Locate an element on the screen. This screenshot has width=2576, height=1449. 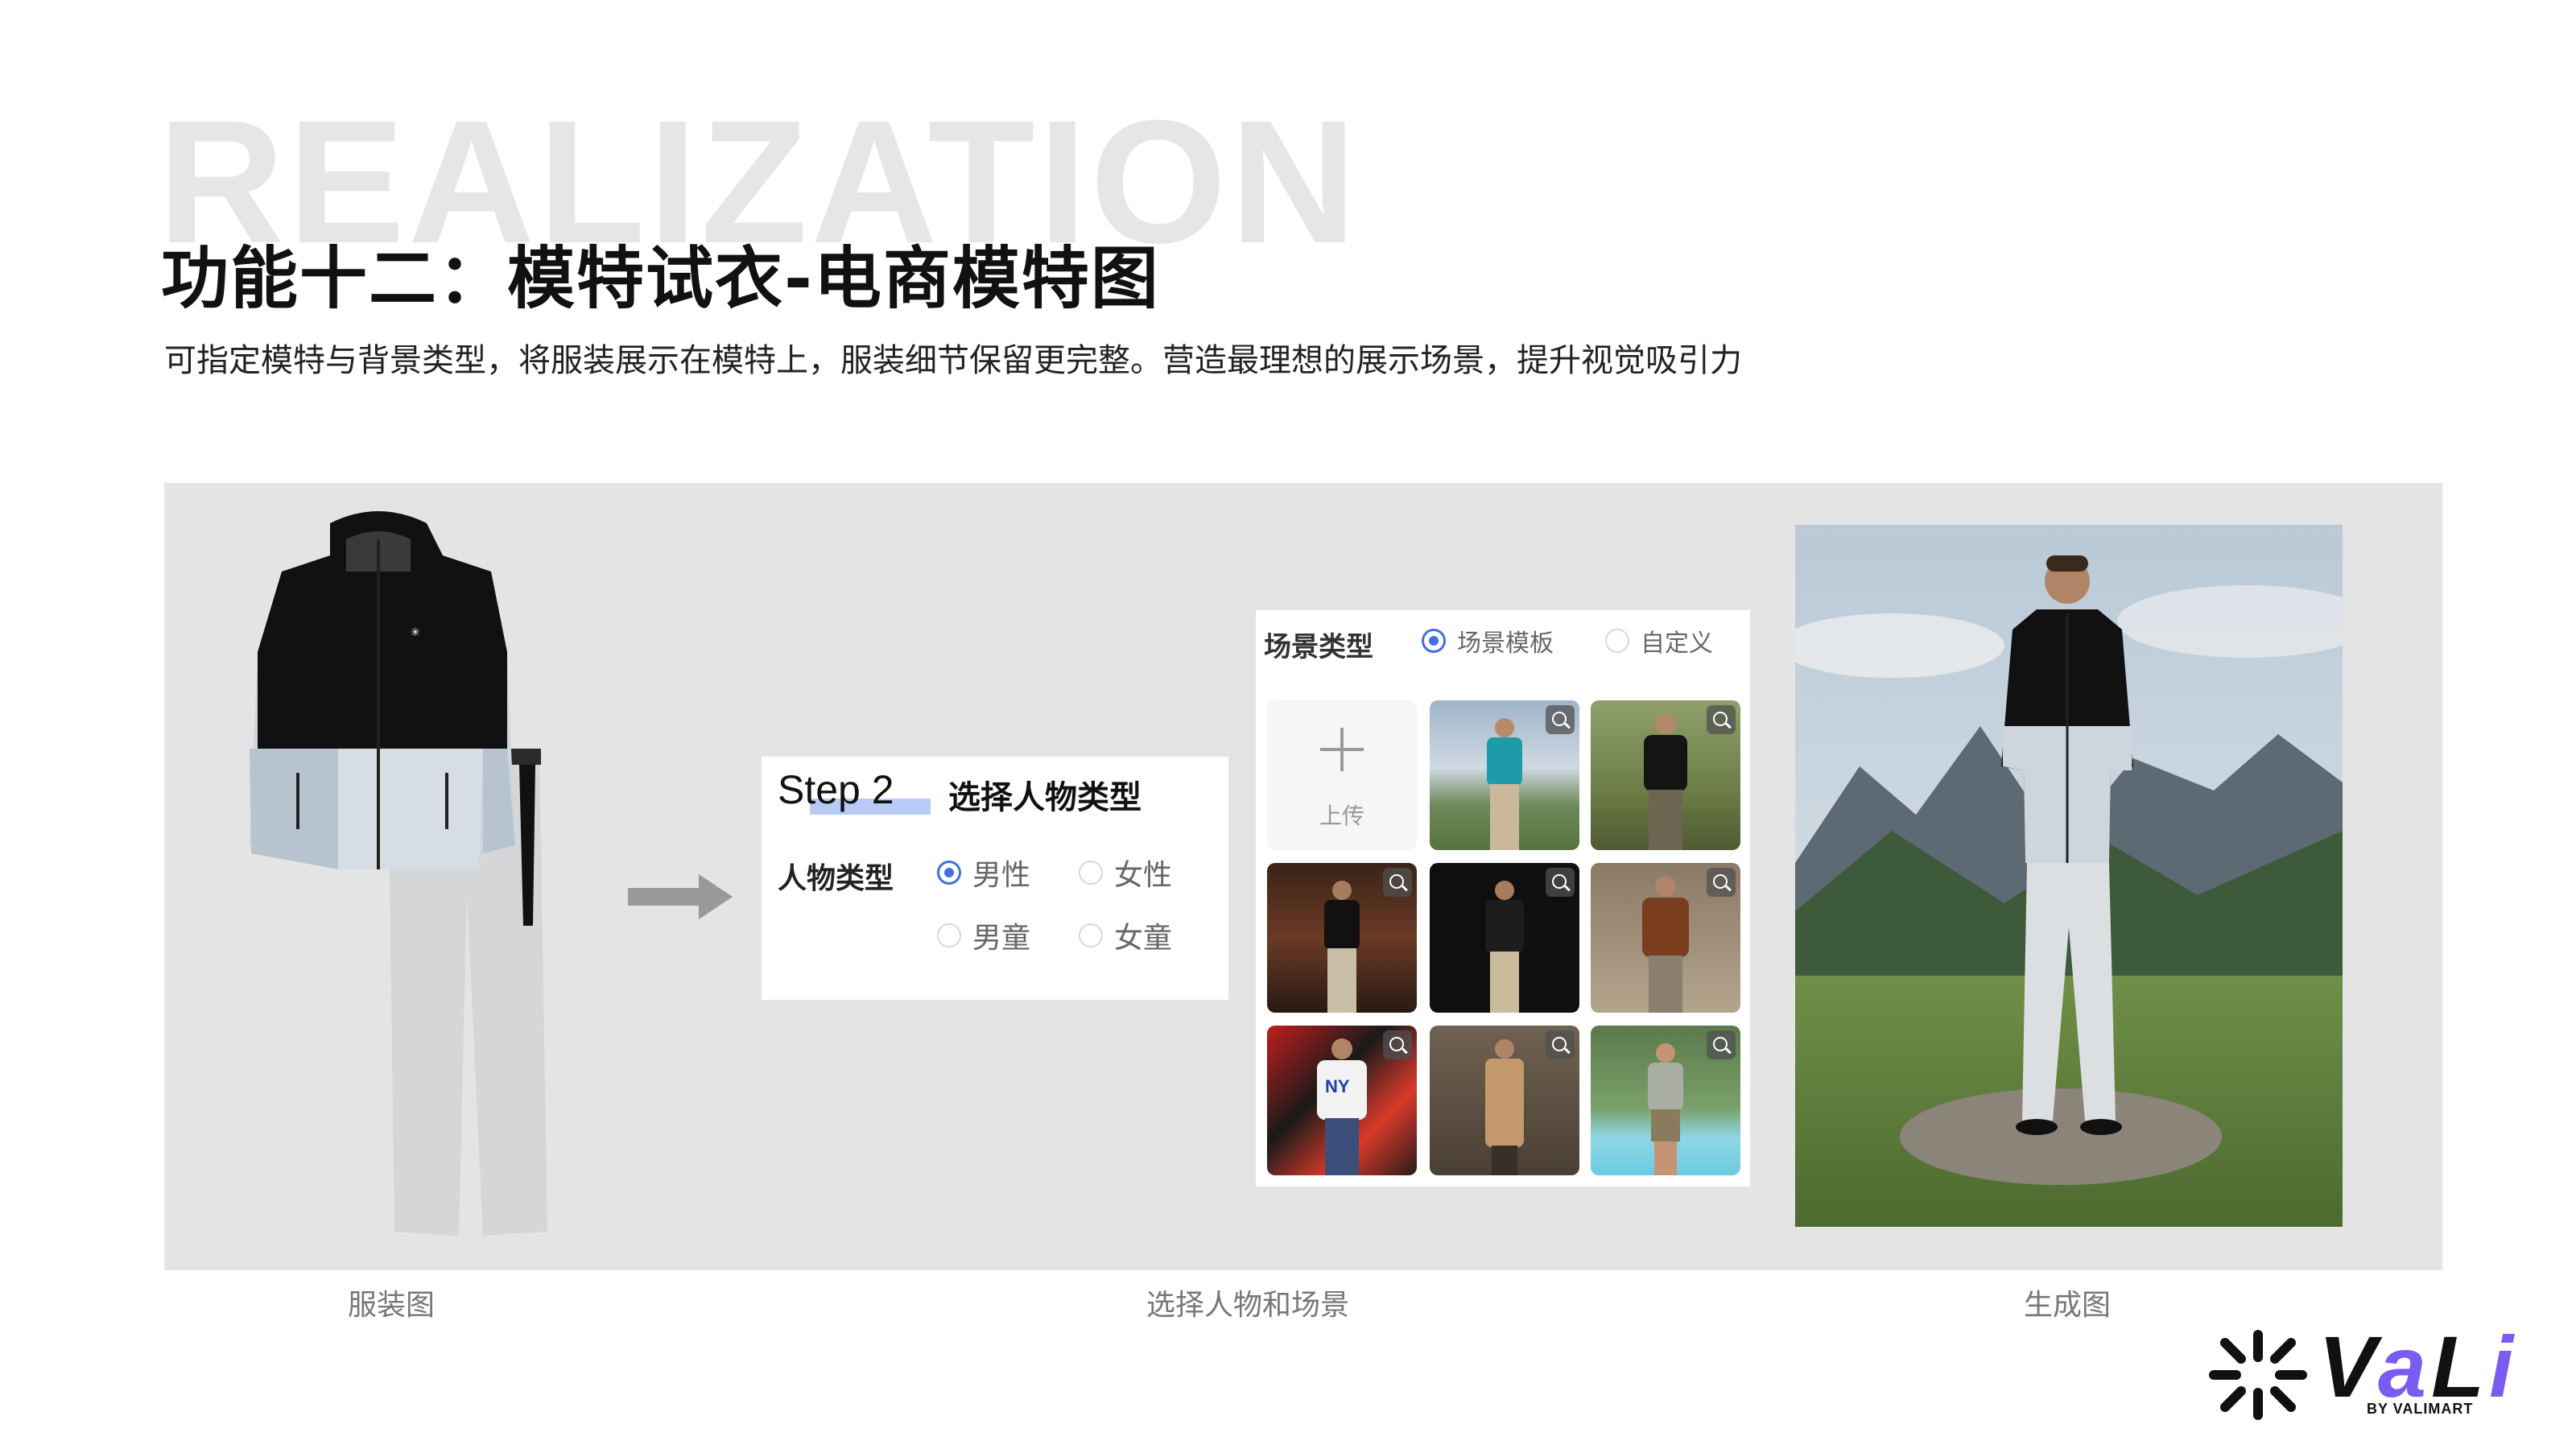
radio-girl-label: 女童 is located at coordinates (1143, 938).